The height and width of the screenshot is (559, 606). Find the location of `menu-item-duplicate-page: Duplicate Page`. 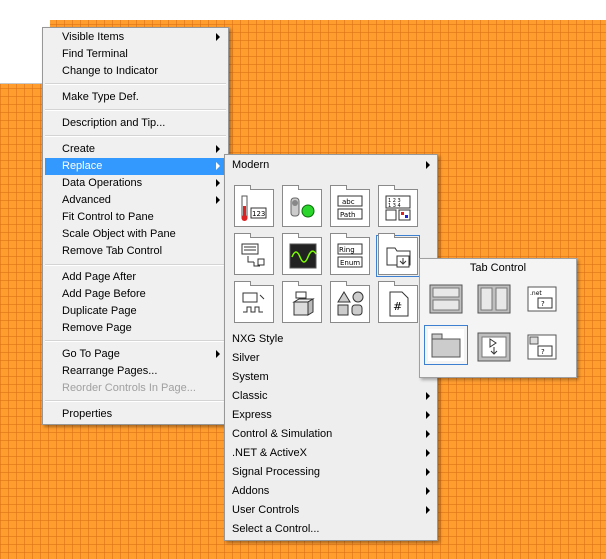

menu-item-duplicate-page: Duplicate Page is located at coordinates (135, 311).